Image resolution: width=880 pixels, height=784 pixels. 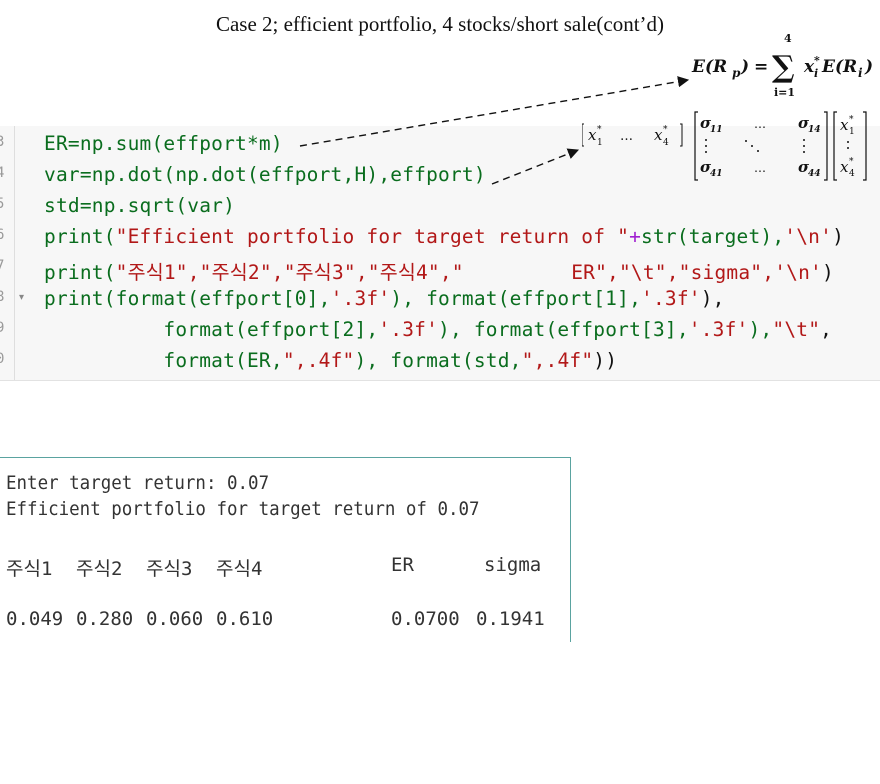 What do you see at coordinates (105, 619) in the screenshot?
I see `output-value: 0.280` at bounding box center [105, 619].